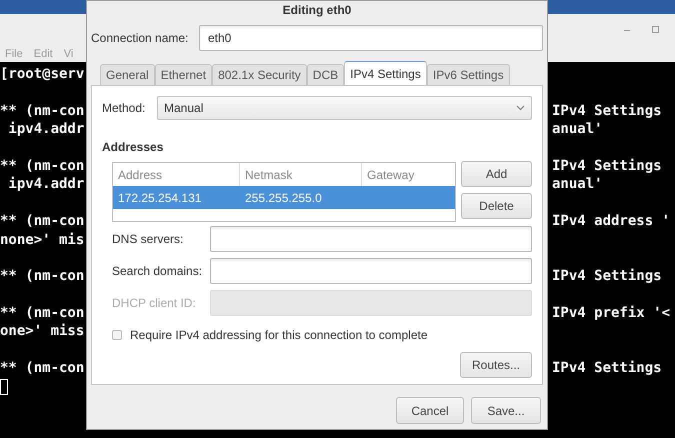  I want to click on tab: 802.1x Security, so click(259, 75).